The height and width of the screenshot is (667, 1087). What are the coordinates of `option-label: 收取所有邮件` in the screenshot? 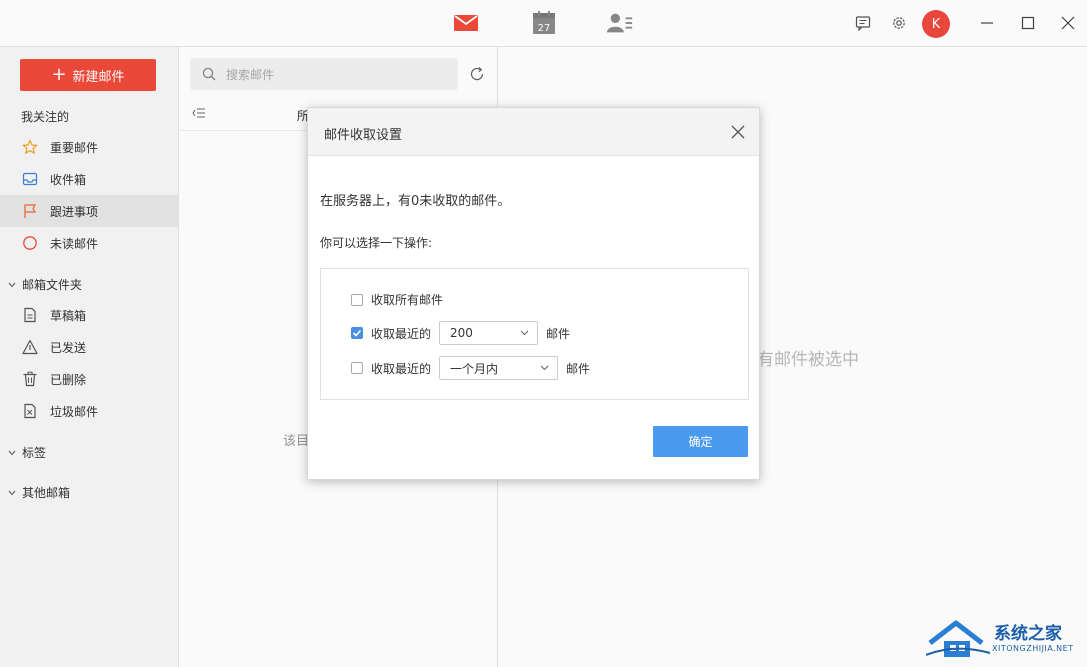 It's located at (407, 300).